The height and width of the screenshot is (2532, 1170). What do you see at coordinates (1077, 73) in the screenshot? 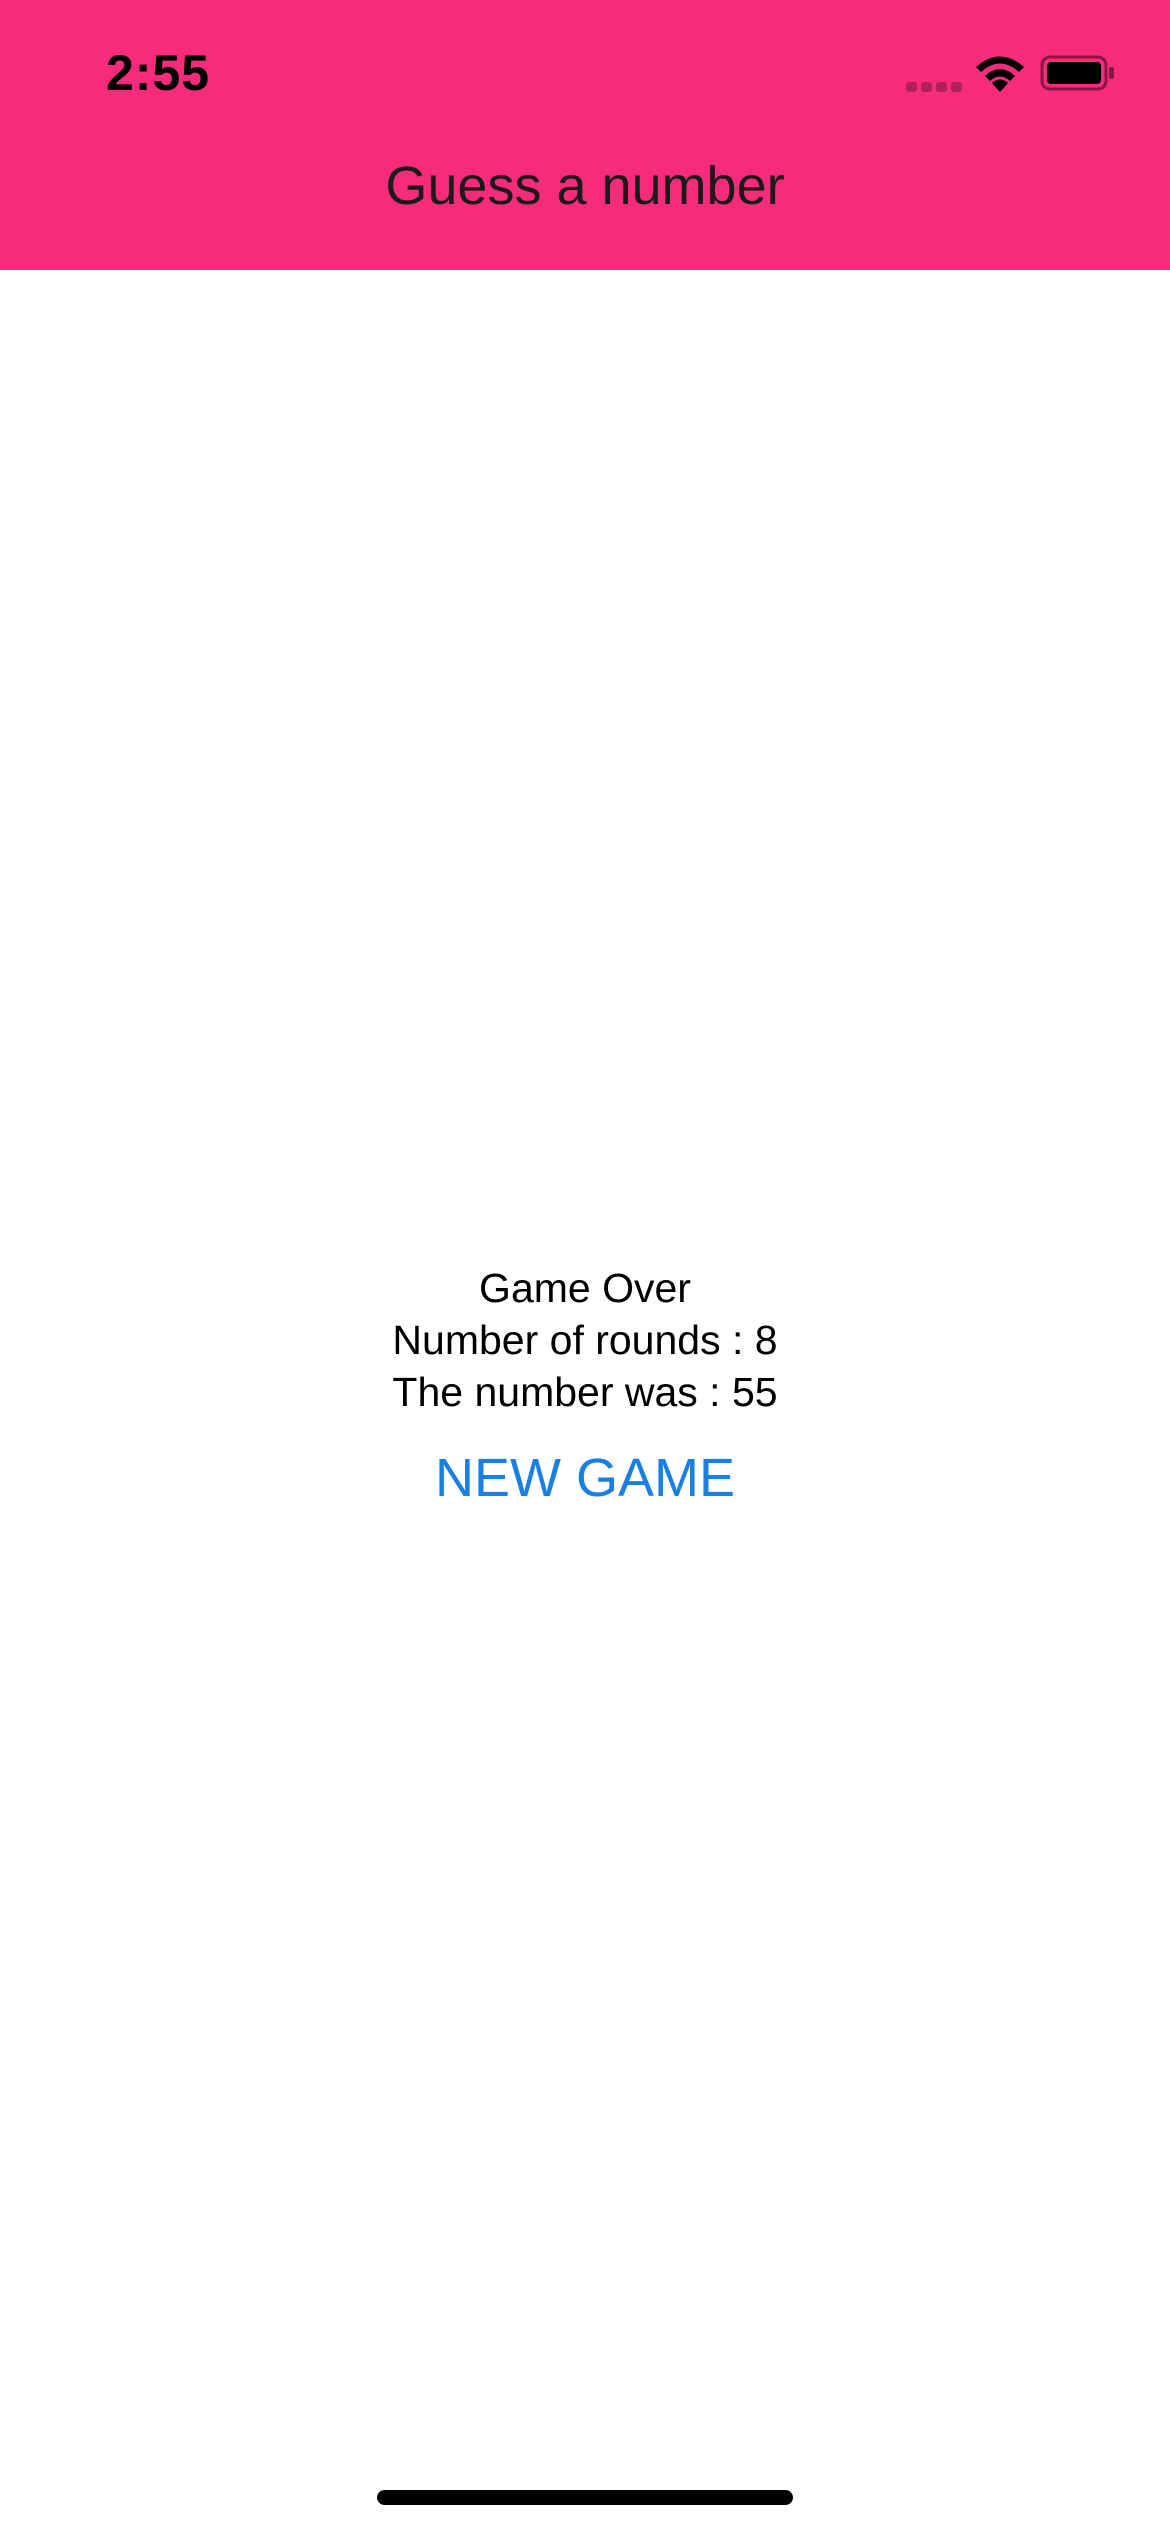
I see `battery-icon` at bounding box center [1077, 73].